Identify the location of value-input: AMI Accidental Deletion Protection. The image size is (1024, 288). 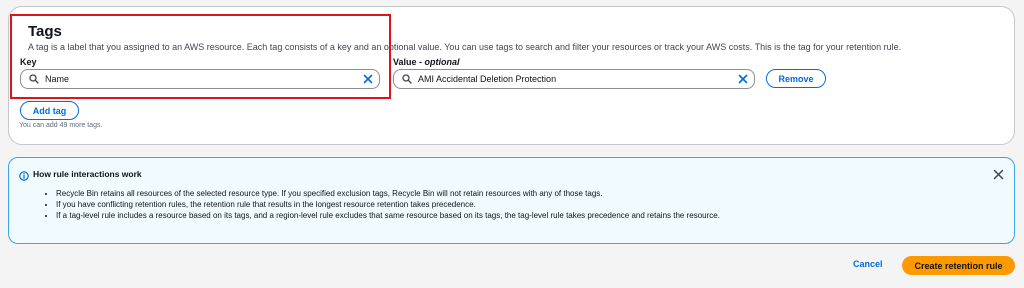
(574, 79).